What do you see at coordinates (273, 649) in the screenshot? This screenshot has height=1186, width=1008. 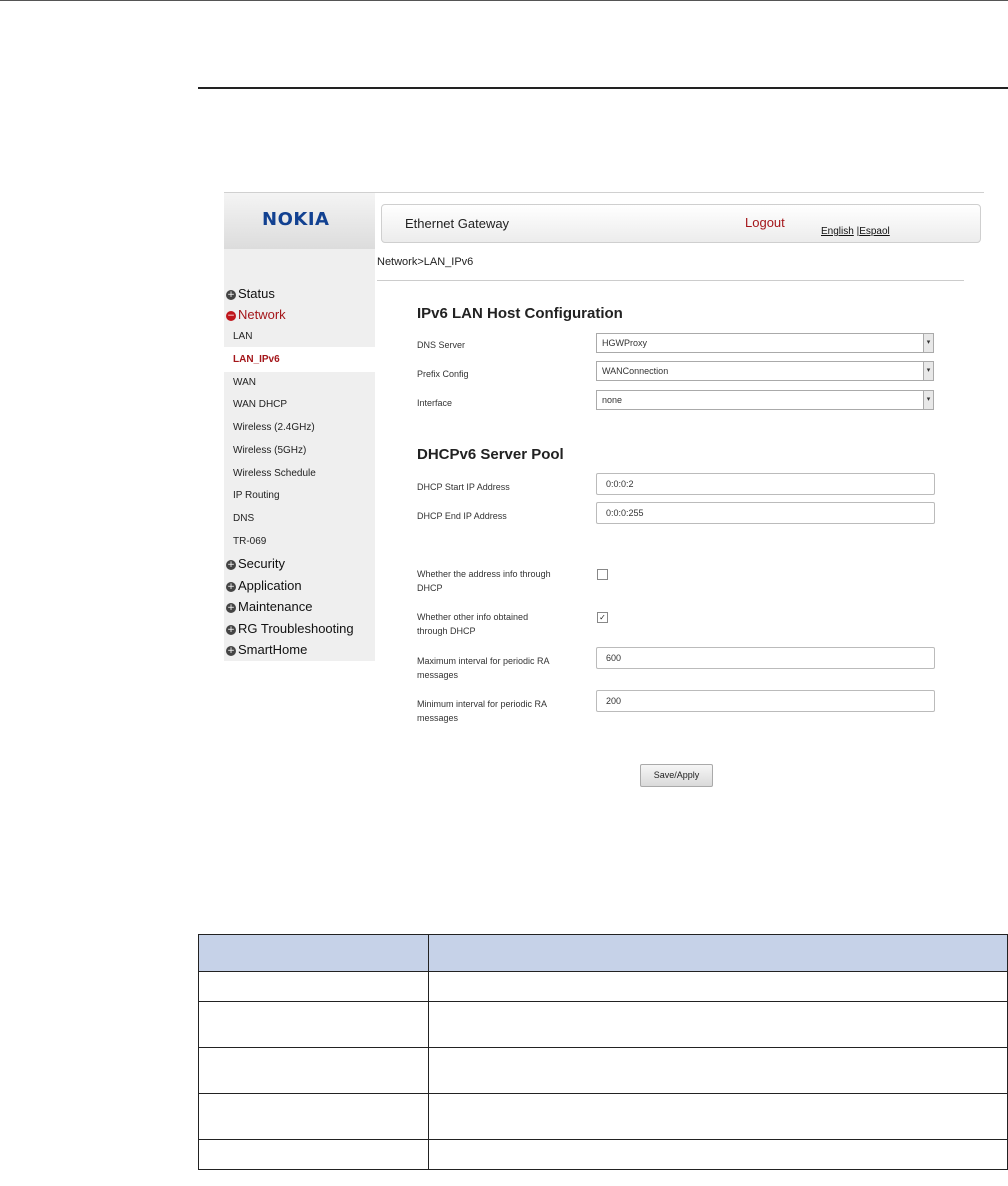 I see `sidebar-item-label: SmartHome` at bounding box center [273, 649].